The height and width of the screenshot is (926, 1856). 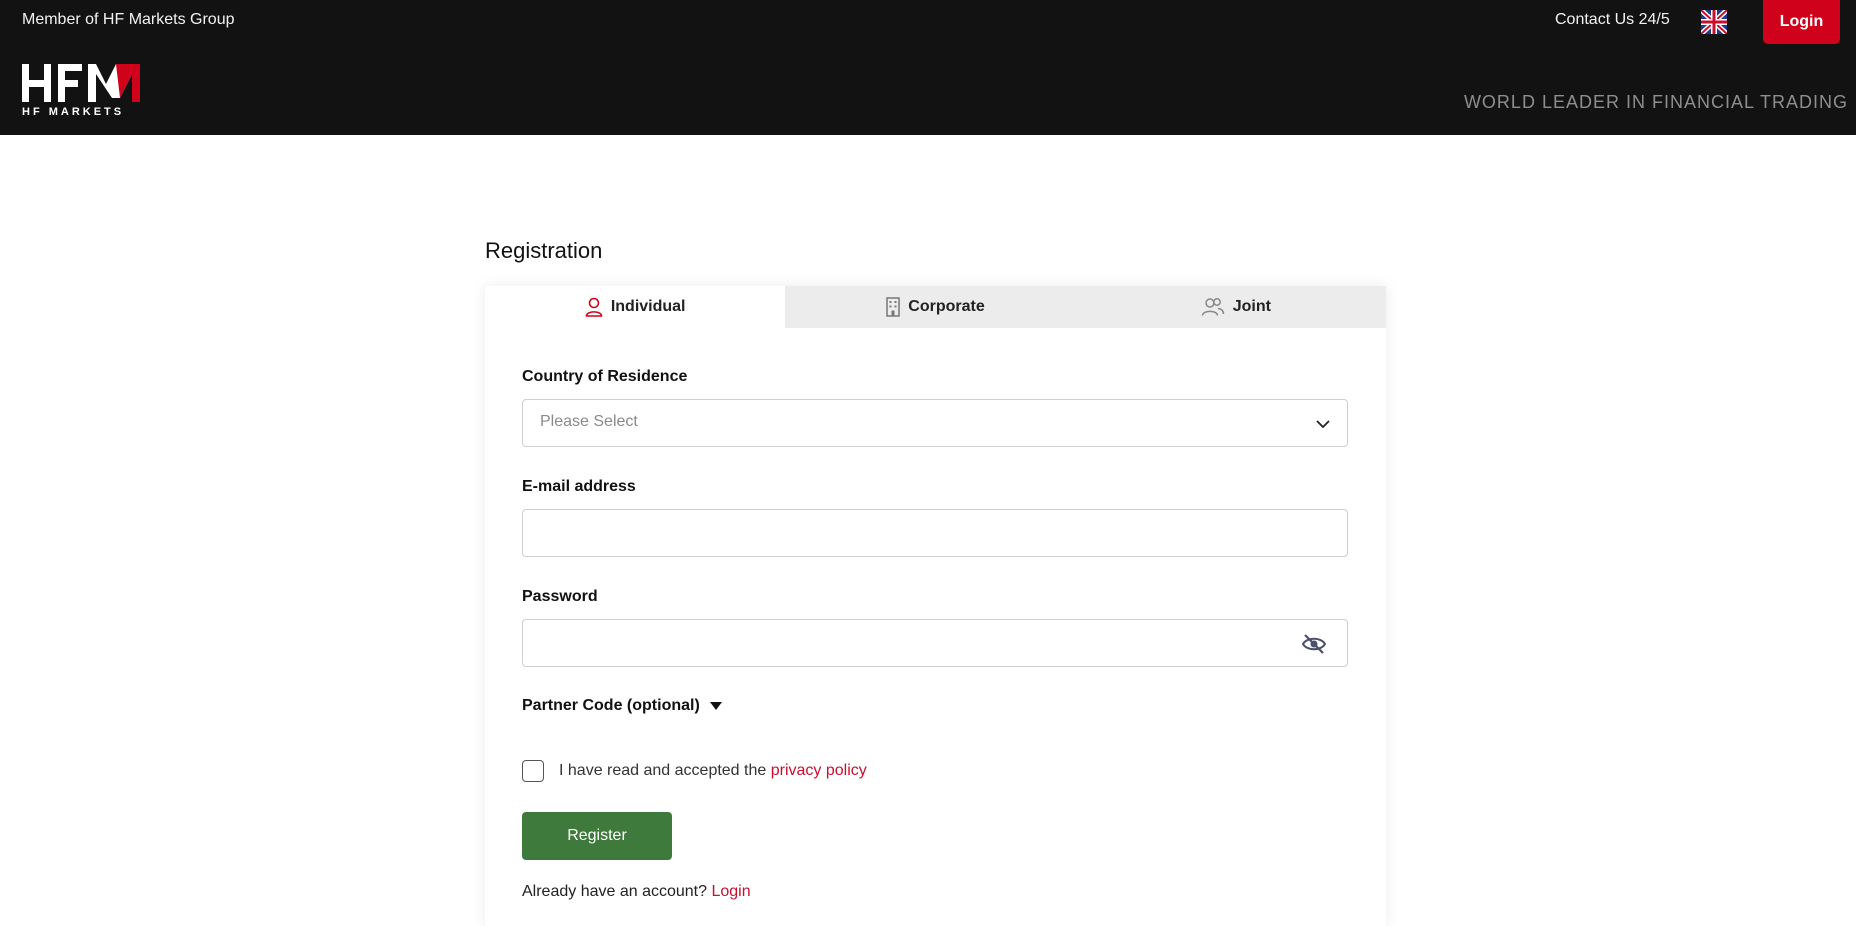 I want to click on privacy-policy-link: privacy policy, so click(x=819, y=770).